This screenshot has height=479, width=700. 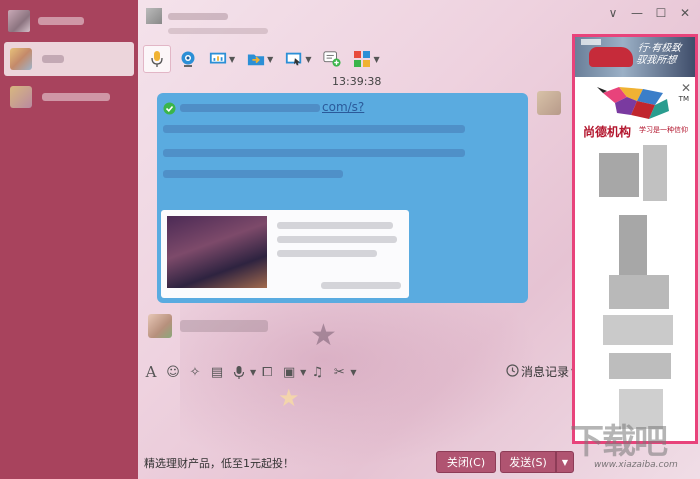 What do you see at coordinates (649, 13) in the screenshot?
I see `window-controls: ∨ — ☐ ✕` at bounding box center [649, 13].